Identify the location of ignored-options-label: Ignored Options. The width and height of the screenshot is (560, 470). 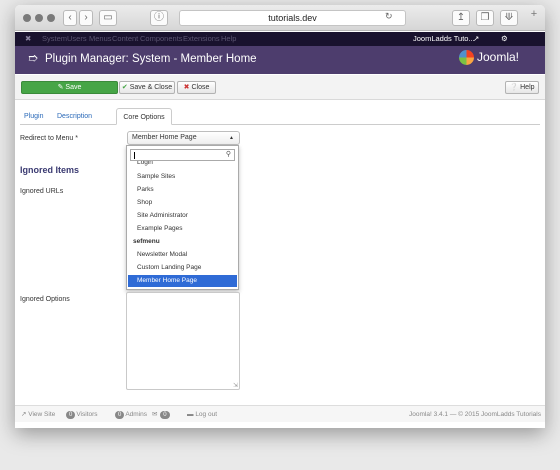
(45, 299).